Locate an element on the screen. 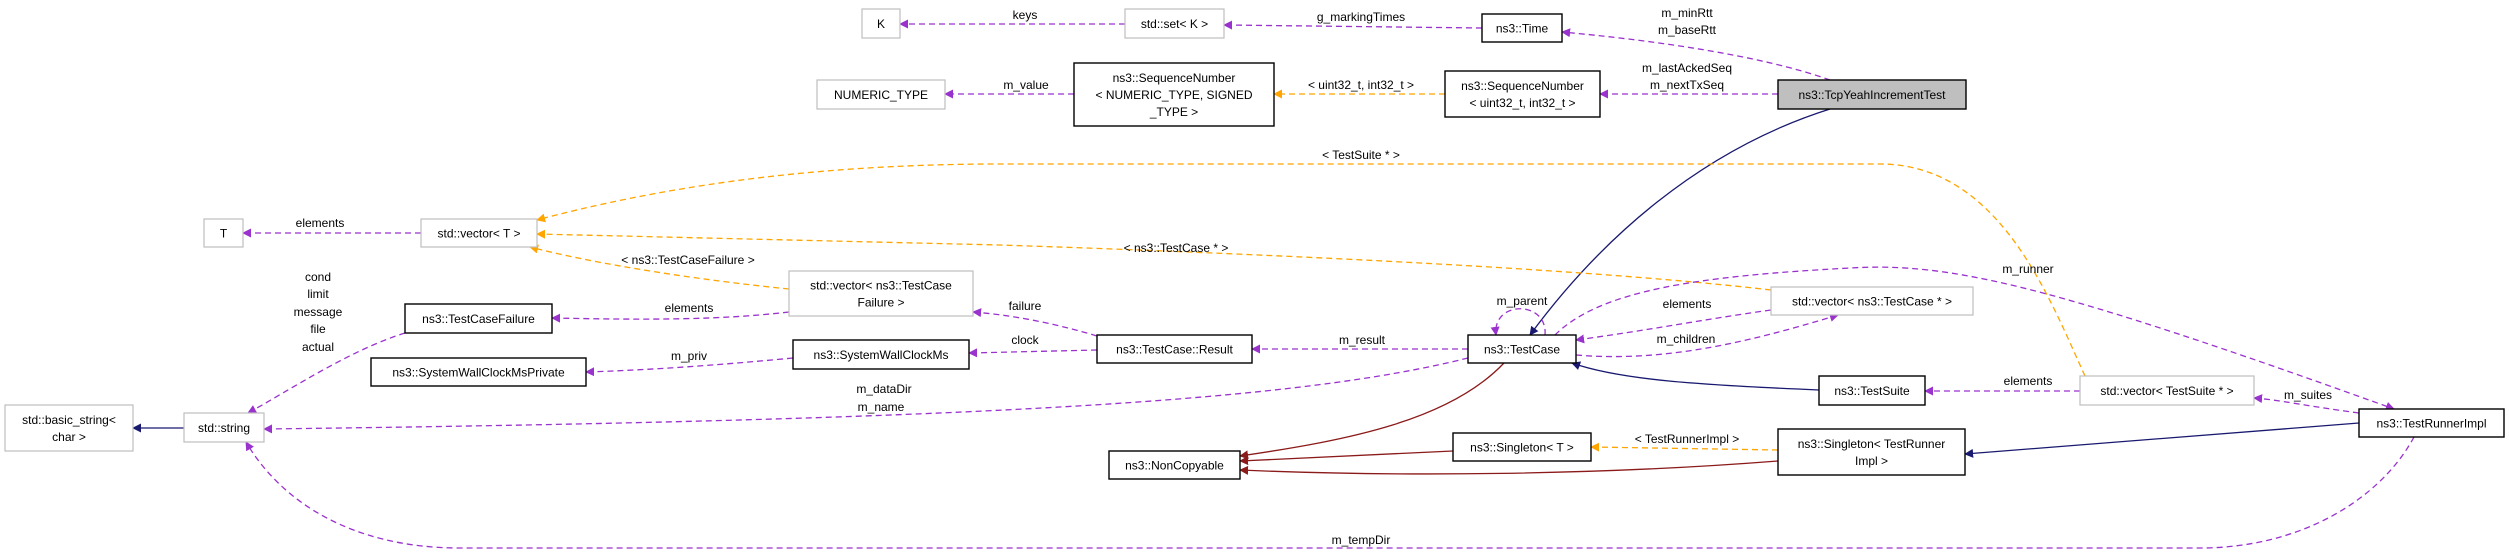 This screenshot has height=555, width=2509. edge-label: clock is located at coordinates (1025, 340).